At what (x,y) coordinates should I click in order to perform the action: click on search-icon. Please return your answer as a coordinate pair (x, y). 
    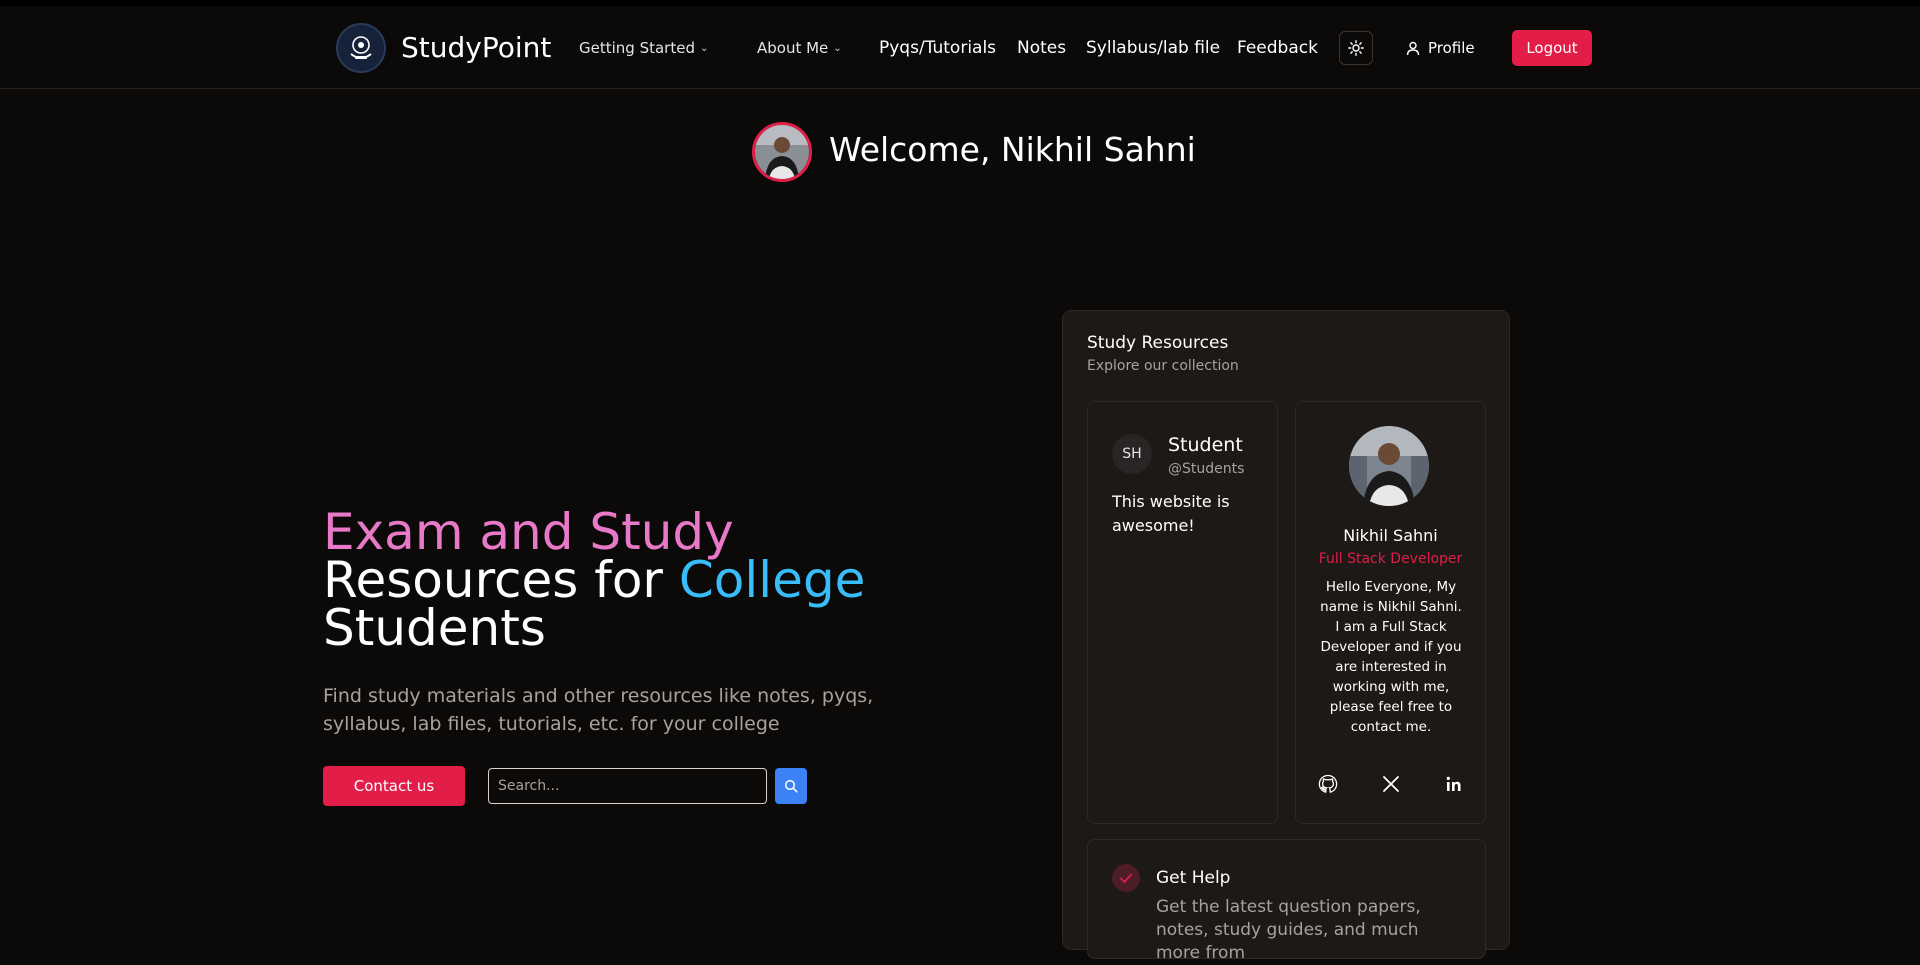
    Looking at the image, I should click on (791, 786).